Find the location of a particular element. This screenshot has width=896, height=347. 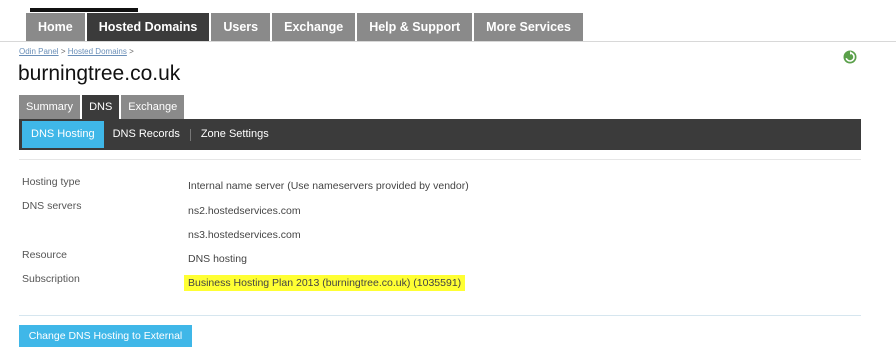

content-divider is located at coordinates (440, 159).